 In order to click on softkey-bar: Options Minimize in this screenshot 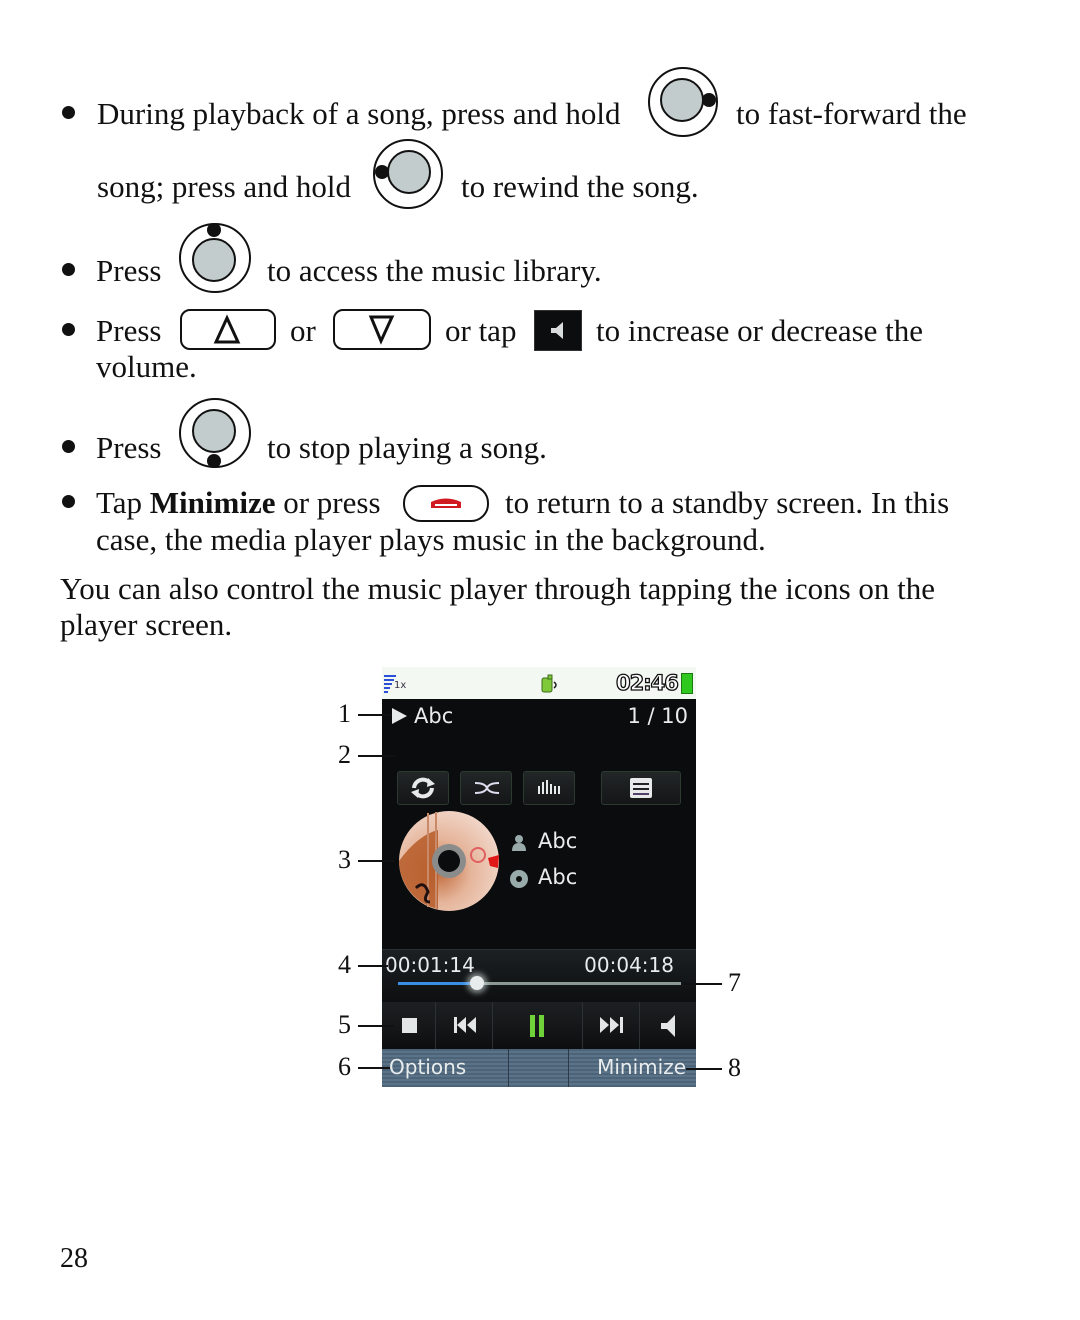, I will do `click(539, 1068)`.